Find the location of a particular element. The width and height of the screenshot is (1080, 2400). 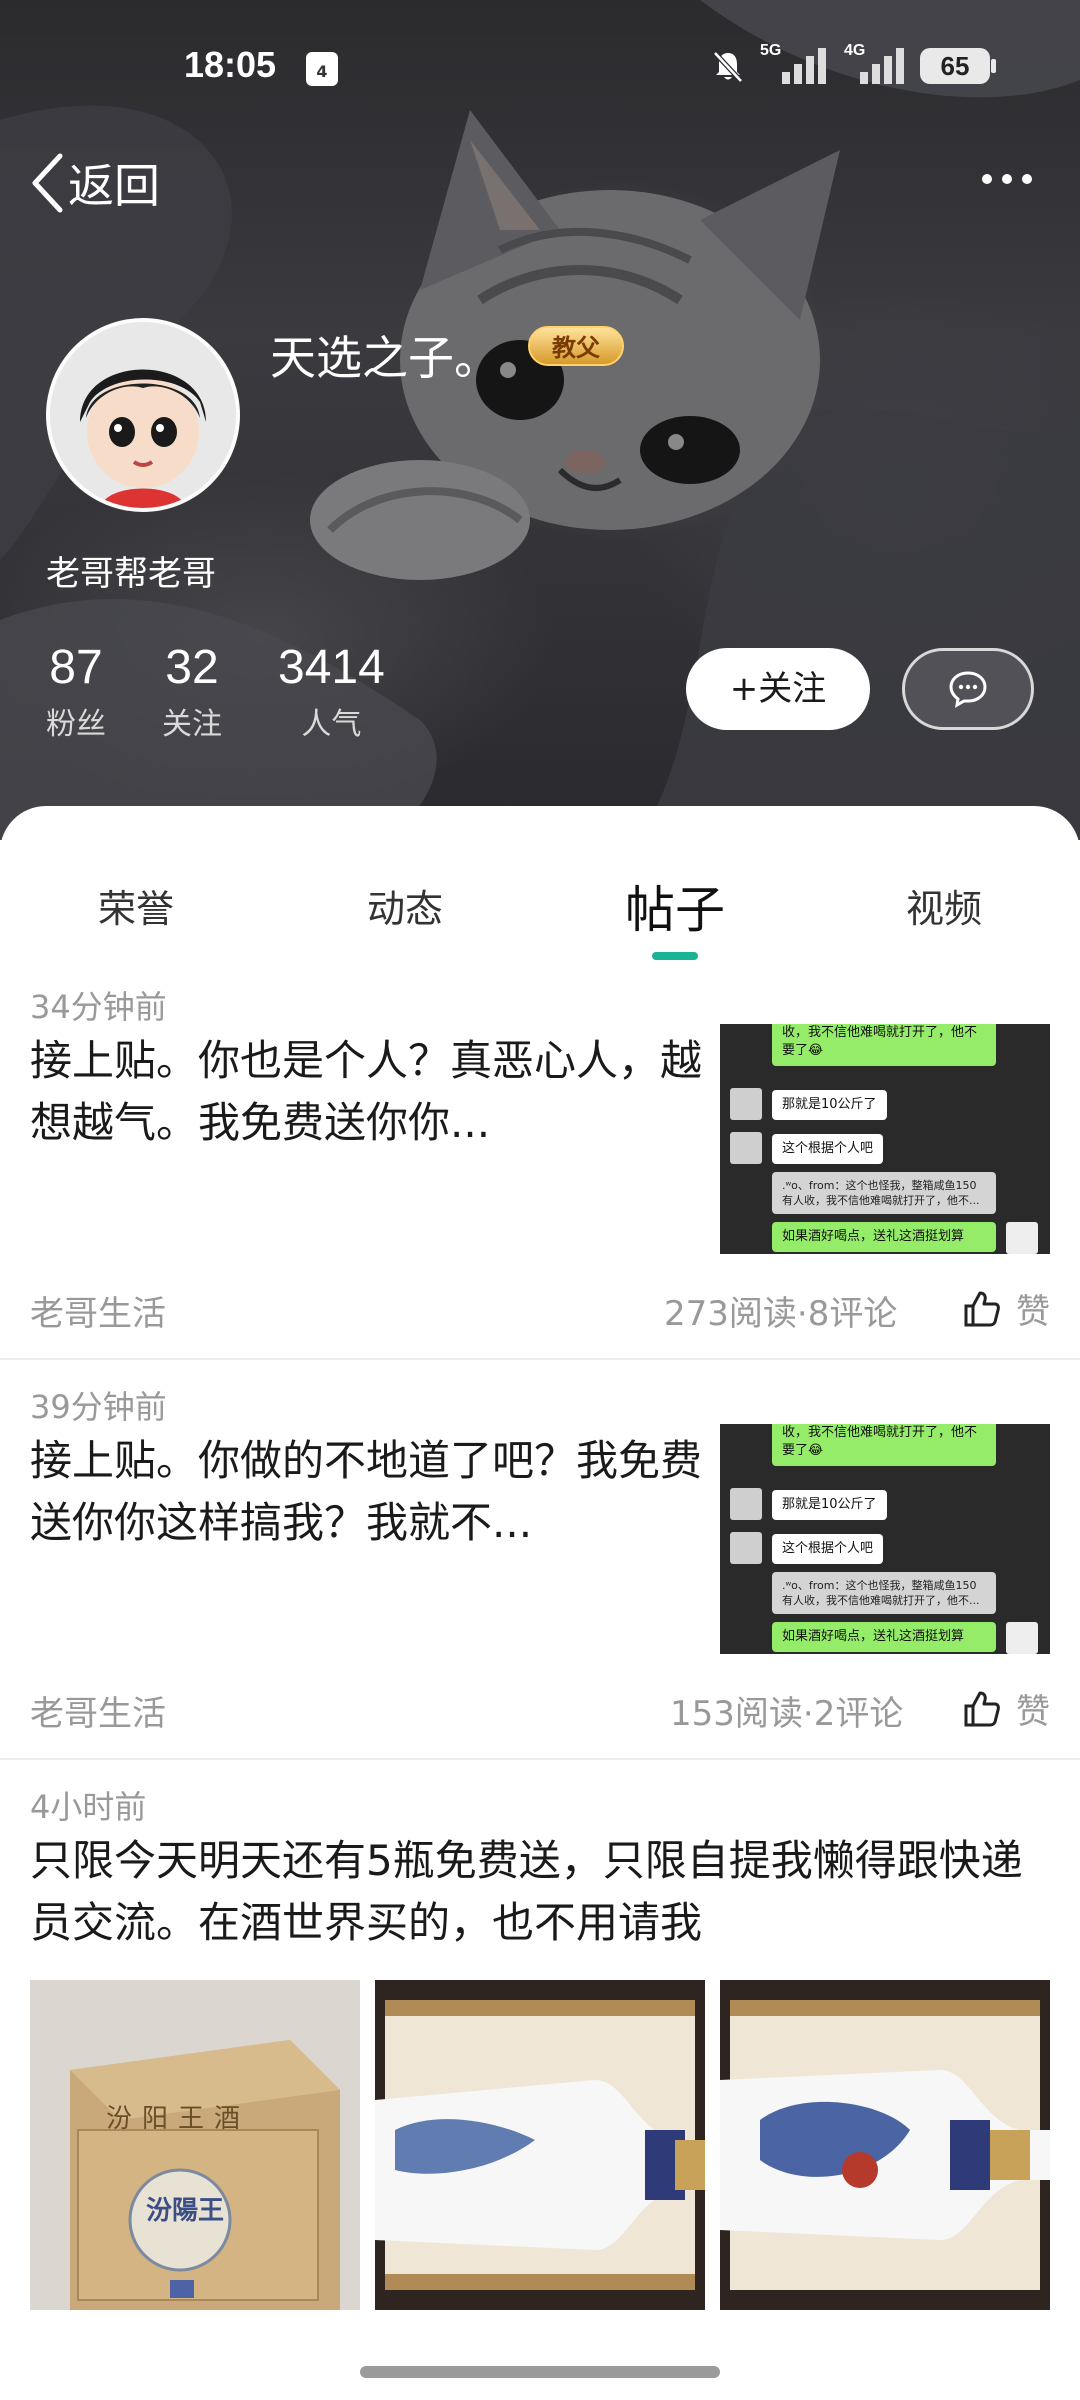

post-photo-box: 汾阳王酒 汾陽王 is located at coordinates (195, 2145).